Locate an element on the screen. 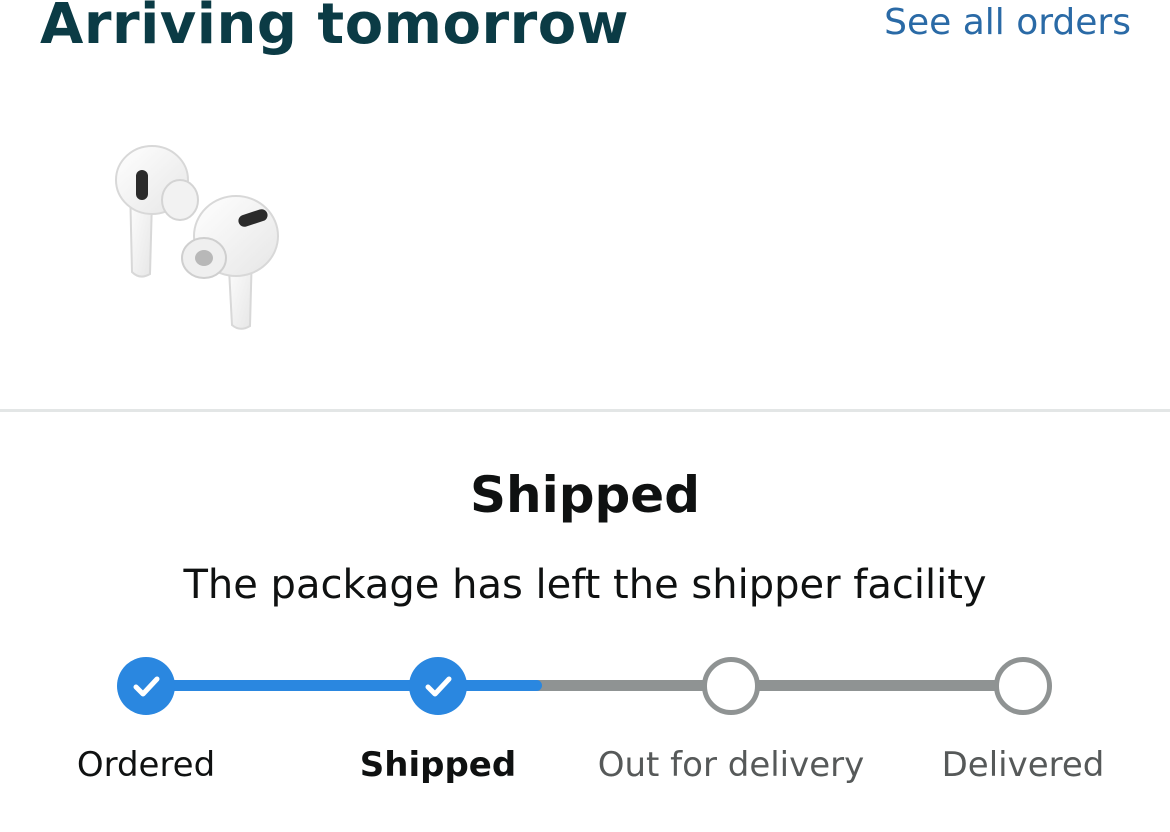 The width and height of the screenshot is (1170, 832). step-node-delivered is located at coordinates (1023, 686).